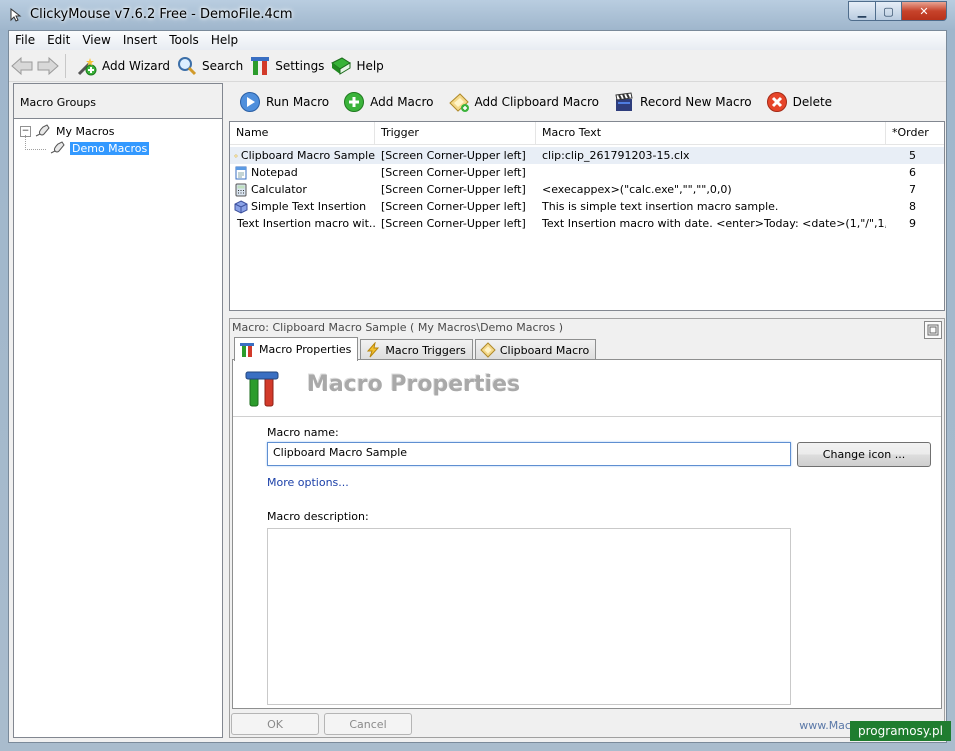 The height and width of the screenshot is (751, 955). I want to click on add-clipboard-macro-label: Add Clipboard Macro, so click(537, 102).